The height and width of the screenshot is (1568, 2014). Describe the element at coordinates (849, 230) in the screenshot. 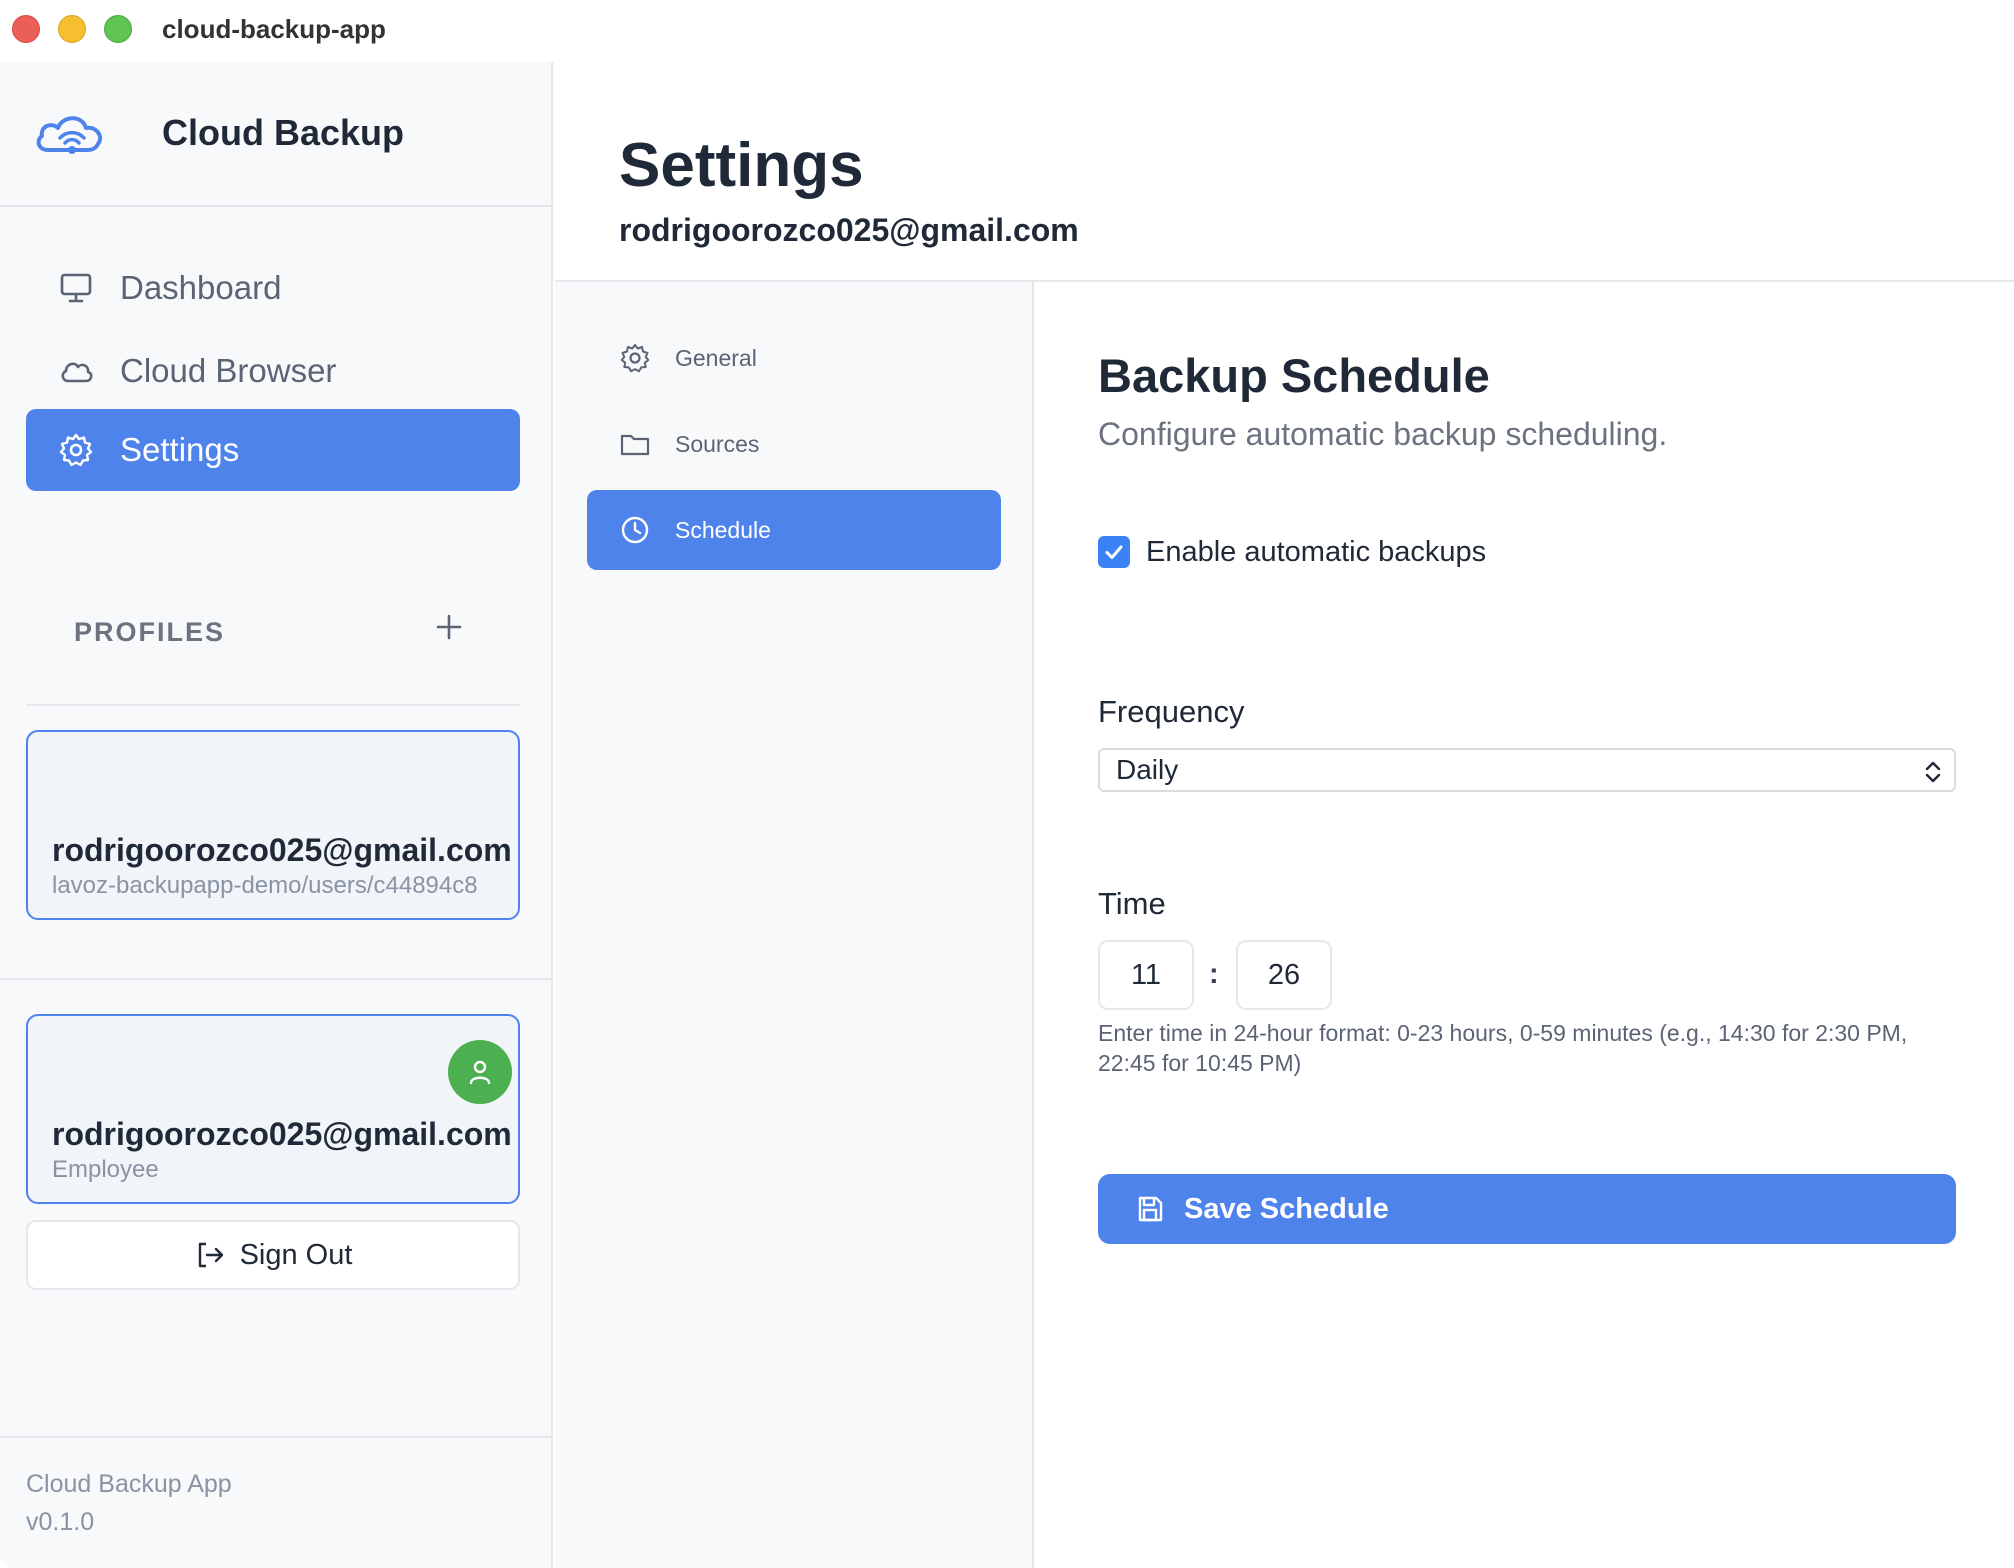

I see `page-subtitle: rodrigoorozco025@gmail.com` at that location.